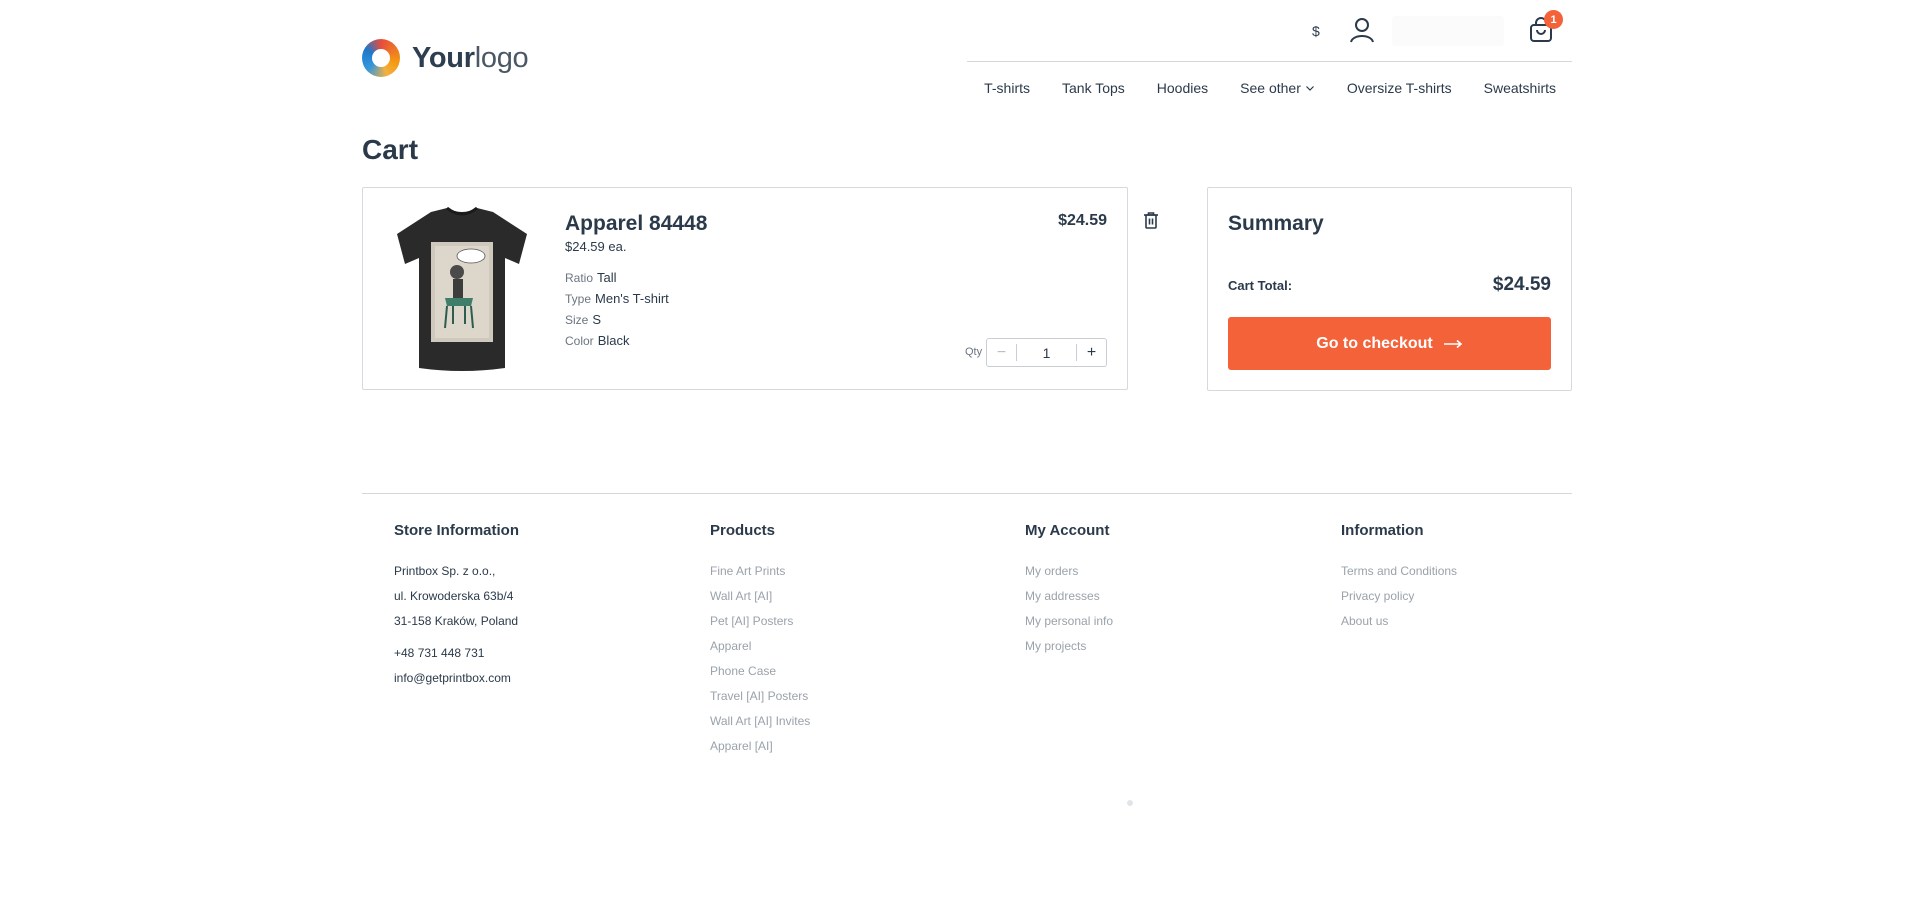  I want to click on footer-divider, so click(967, 493).